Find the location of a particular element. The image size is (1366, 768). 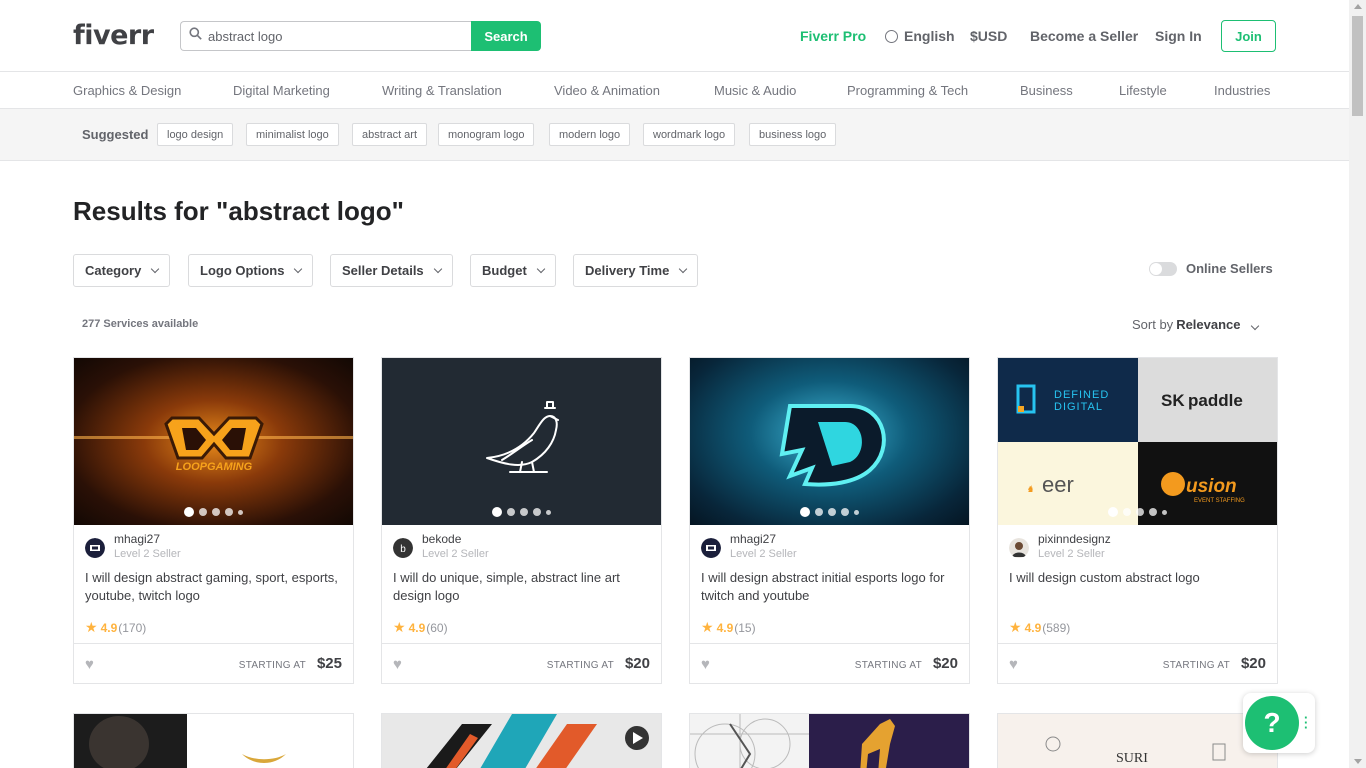

suggested-chip: business logo is located at coordinates (793, 134).